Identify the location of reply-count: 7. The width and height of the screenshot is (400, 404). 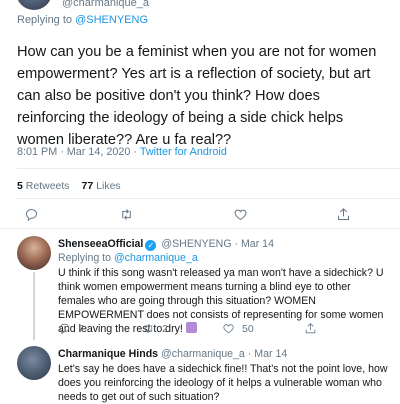
(81, 328).